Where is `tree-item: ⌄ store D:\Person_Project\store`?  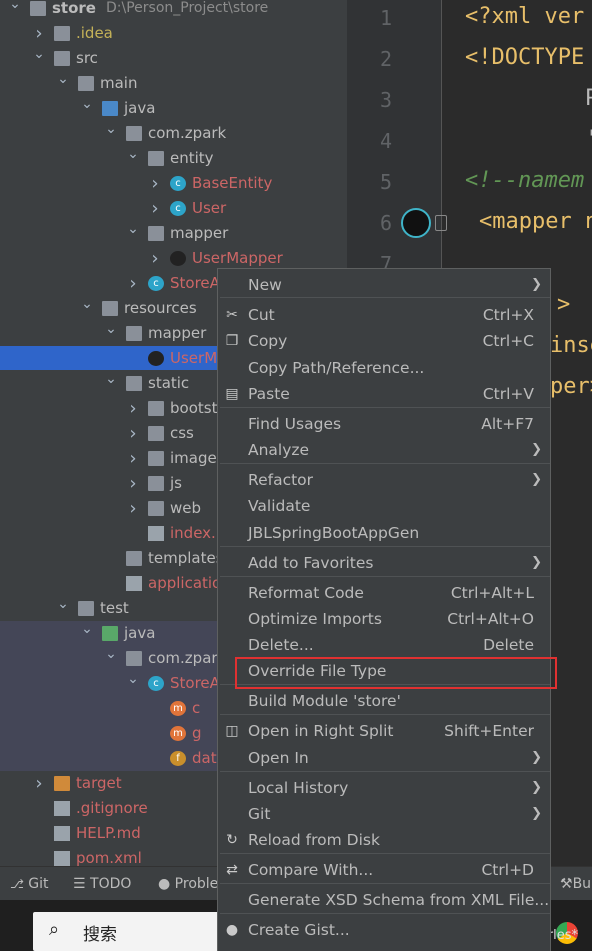 tree-item: ⌄ store D:\Person_Project\store is located at coordinates (173, 10).